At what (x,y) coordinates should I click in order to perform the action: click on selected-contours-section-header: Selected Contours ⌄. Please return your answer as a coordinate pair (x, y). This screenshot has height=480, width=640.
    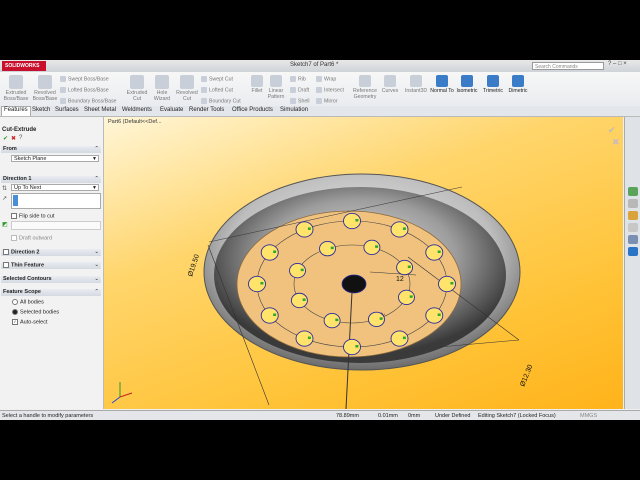
    Looking at the image, I should click on (51, 279).